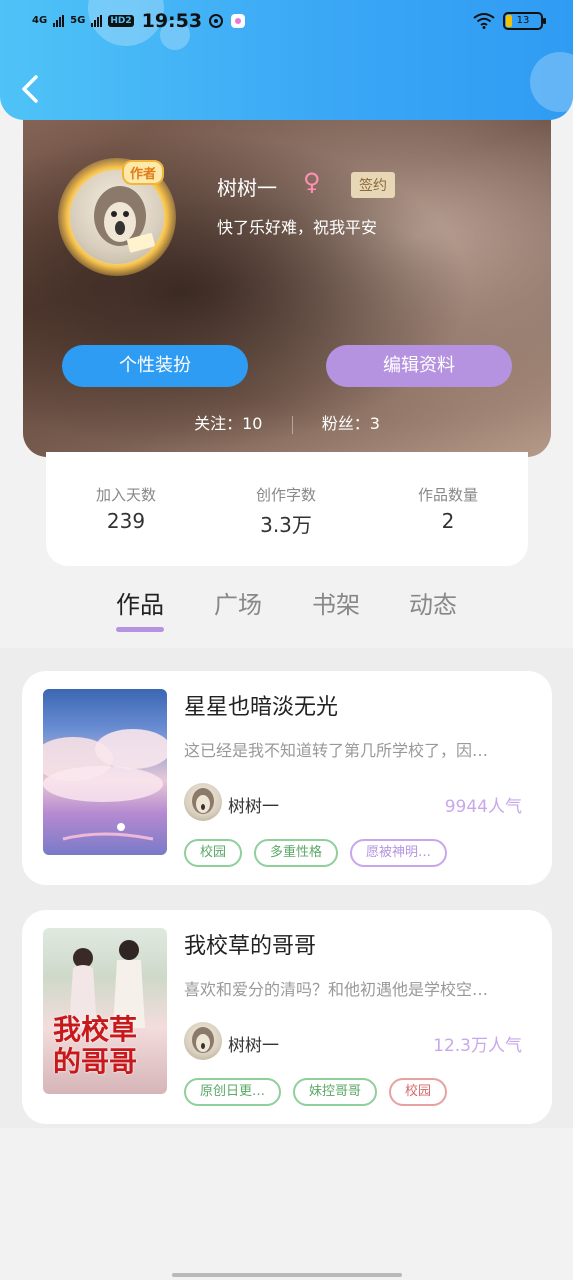  What do you see at coordinates (105, 785) in the screenshot?
I see `cover-art-sky-icon` at bounding box center [105, 785].